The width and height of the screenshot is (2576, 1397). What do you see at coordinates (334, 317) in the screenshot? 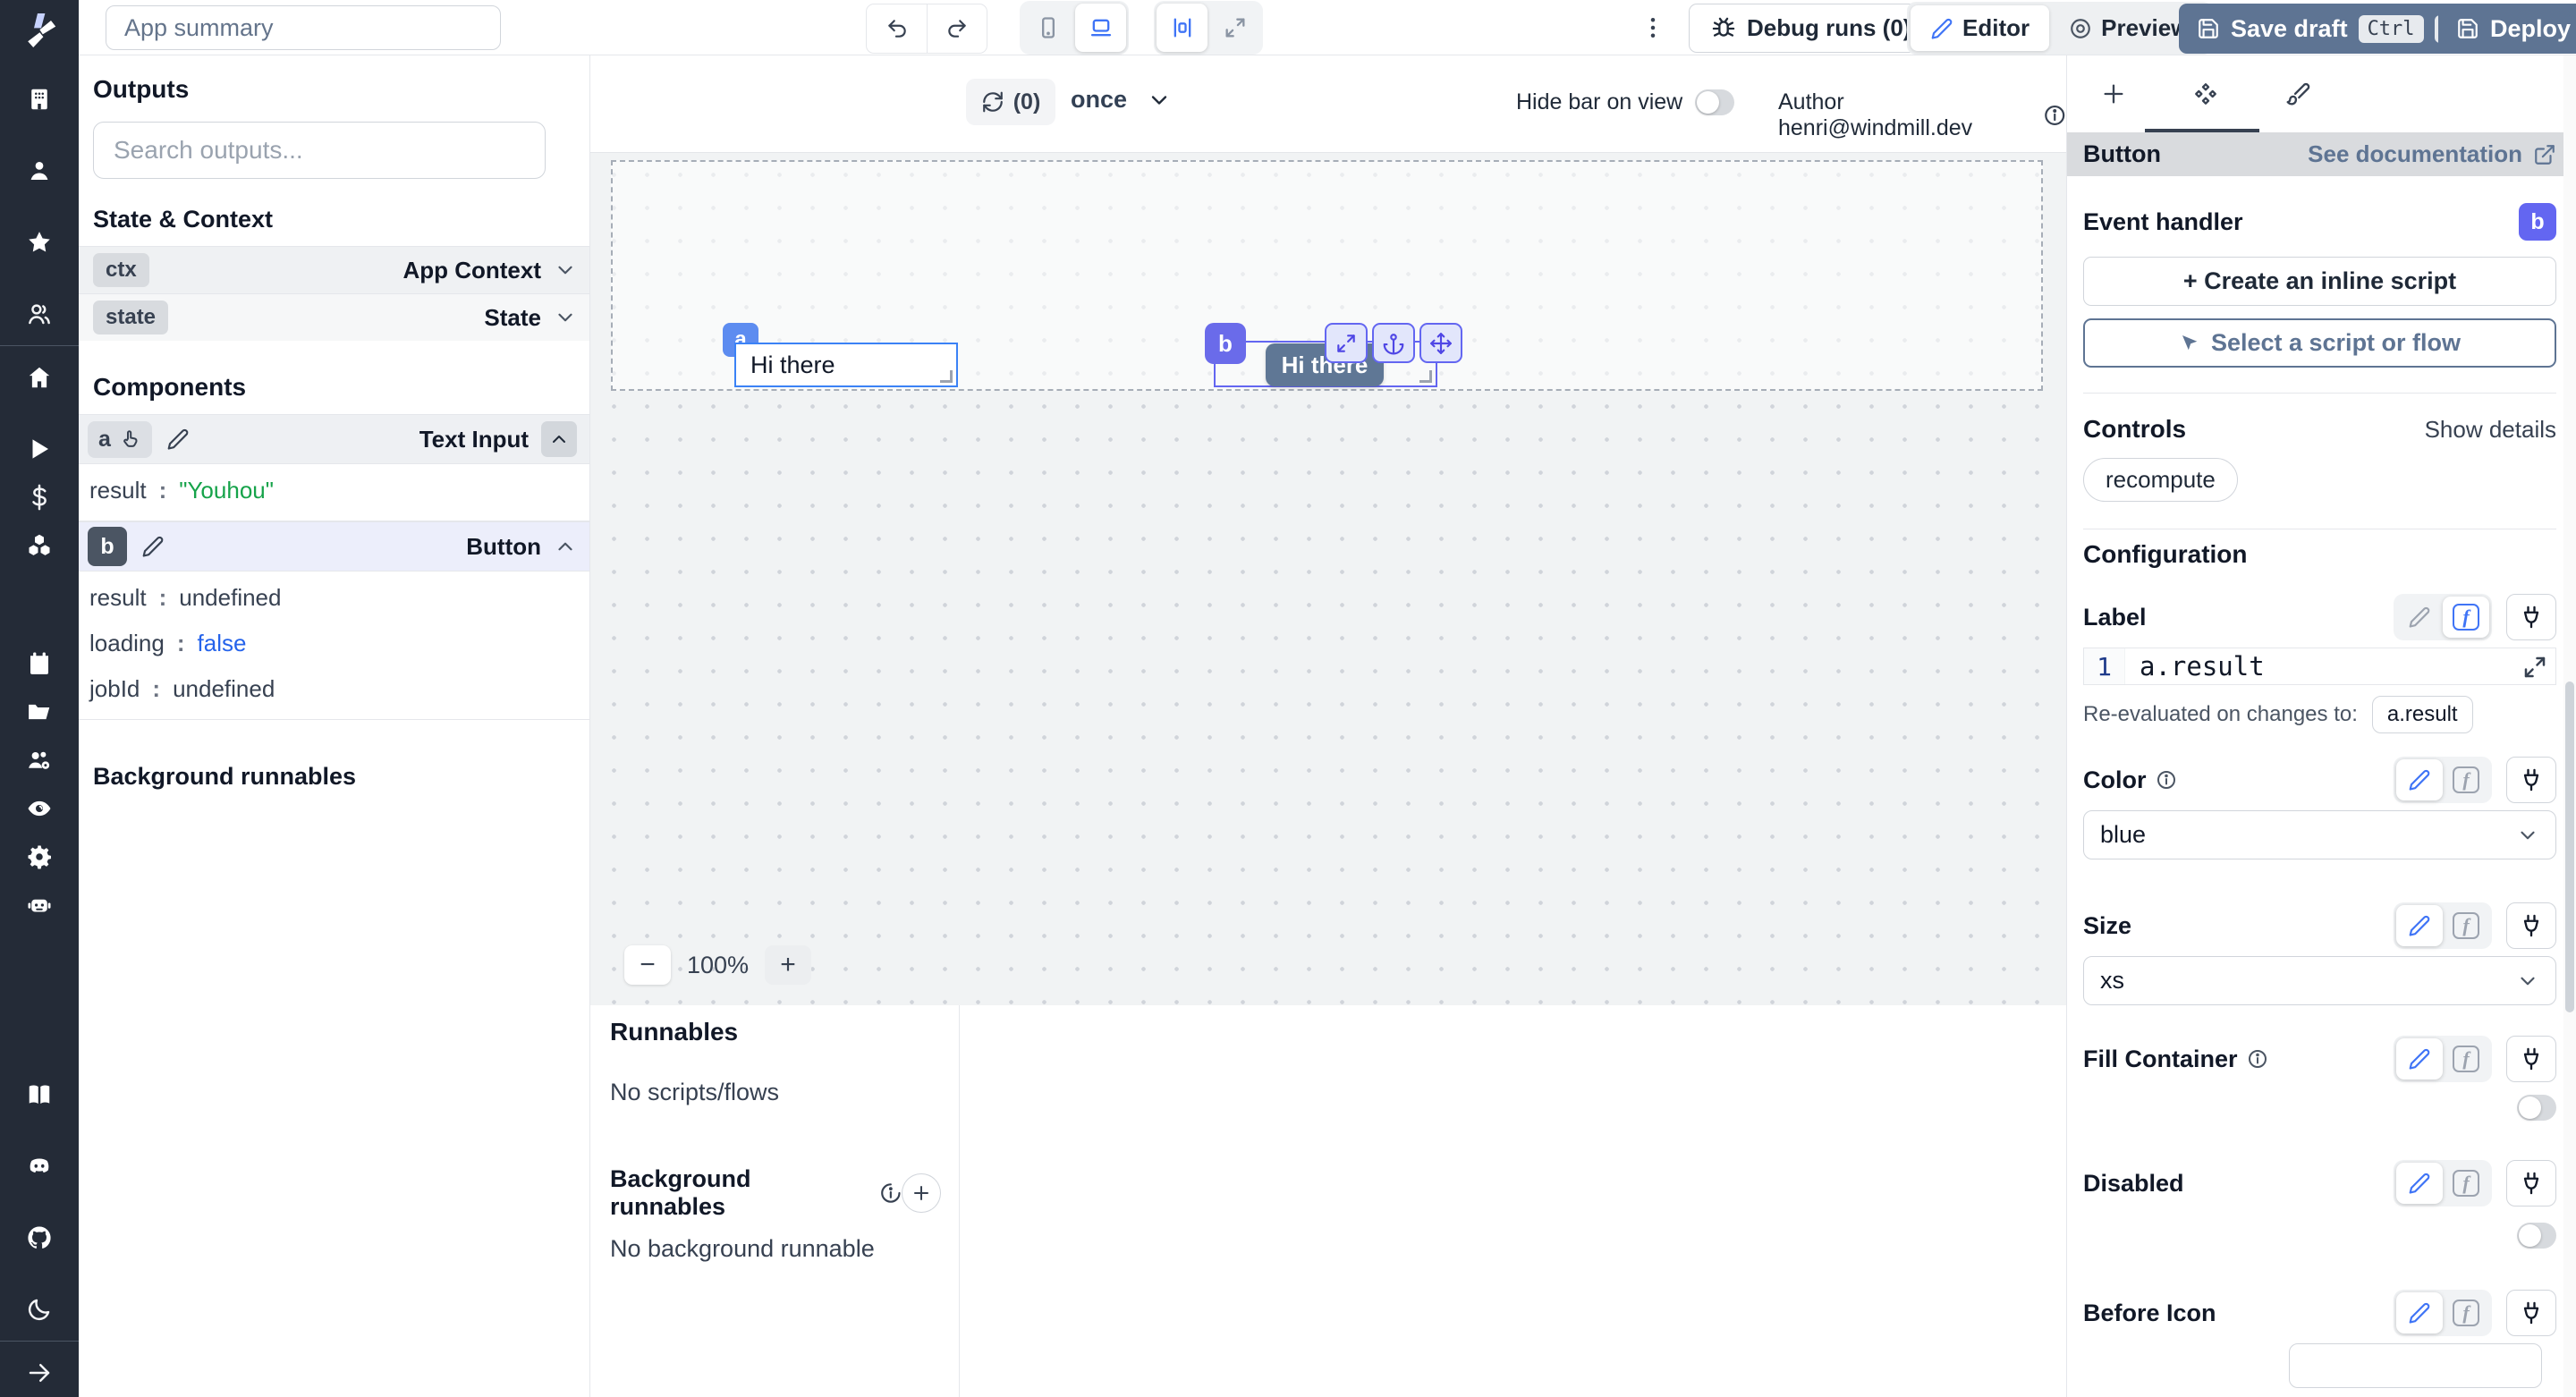
I see `output-row-state: state State` at bounding box center [334, 317].